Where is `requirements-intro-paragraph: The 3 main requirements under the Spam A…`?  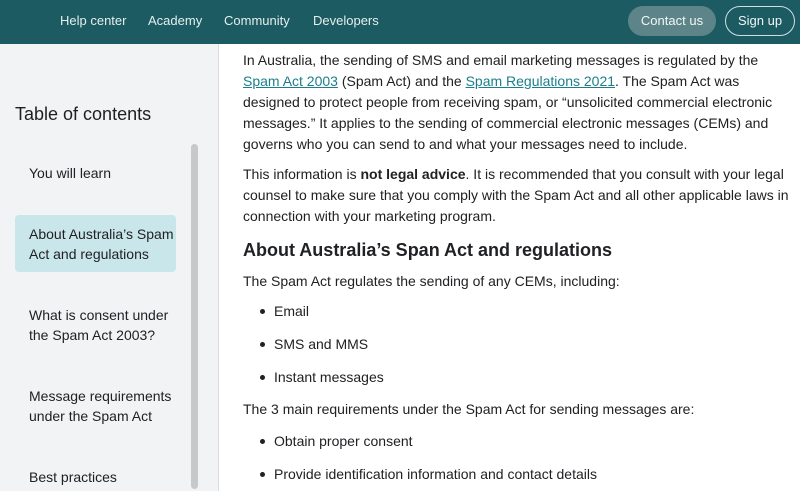 requirements-intro-paragraph: The 3 main requirements under the Spam A… is located at coordinates (469, 409).